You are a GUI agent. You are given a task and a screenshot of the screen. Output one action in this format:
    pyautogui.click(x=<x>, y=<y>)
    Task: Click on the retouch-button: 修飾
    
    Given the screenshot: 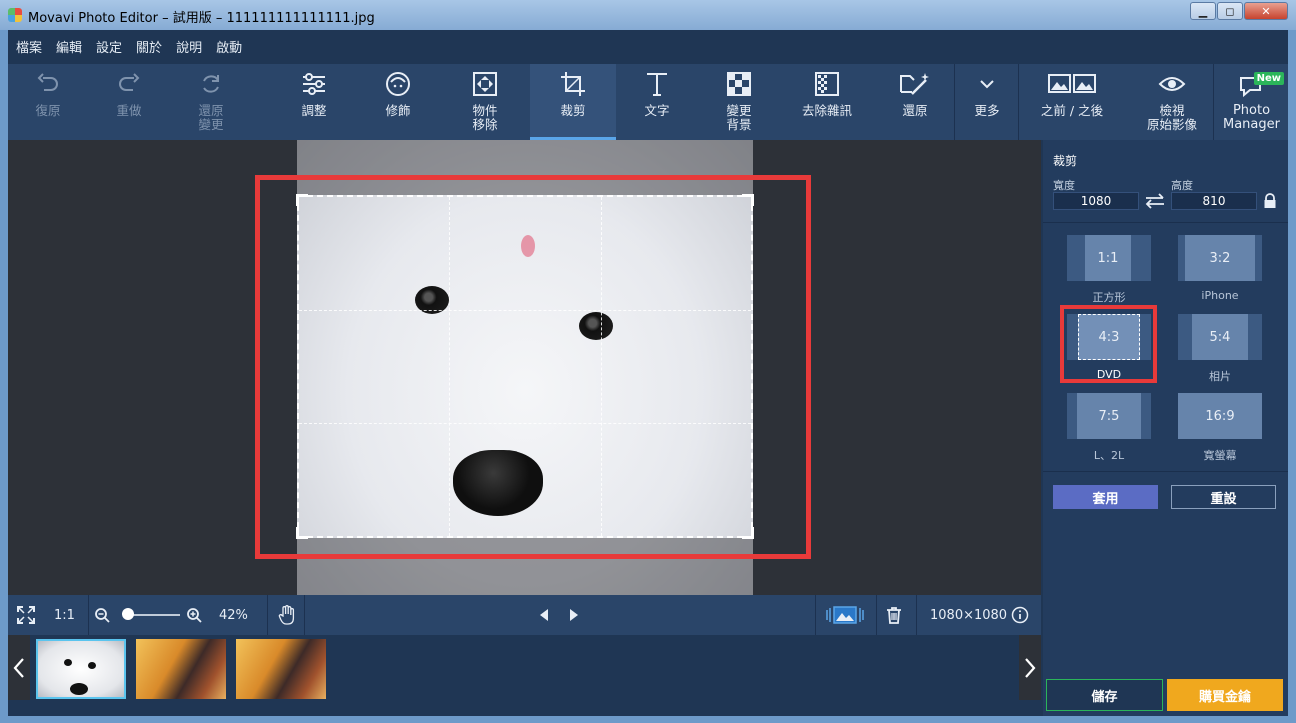 What is the action you would take?
    pyautogui.click(x=398, y=102)
    